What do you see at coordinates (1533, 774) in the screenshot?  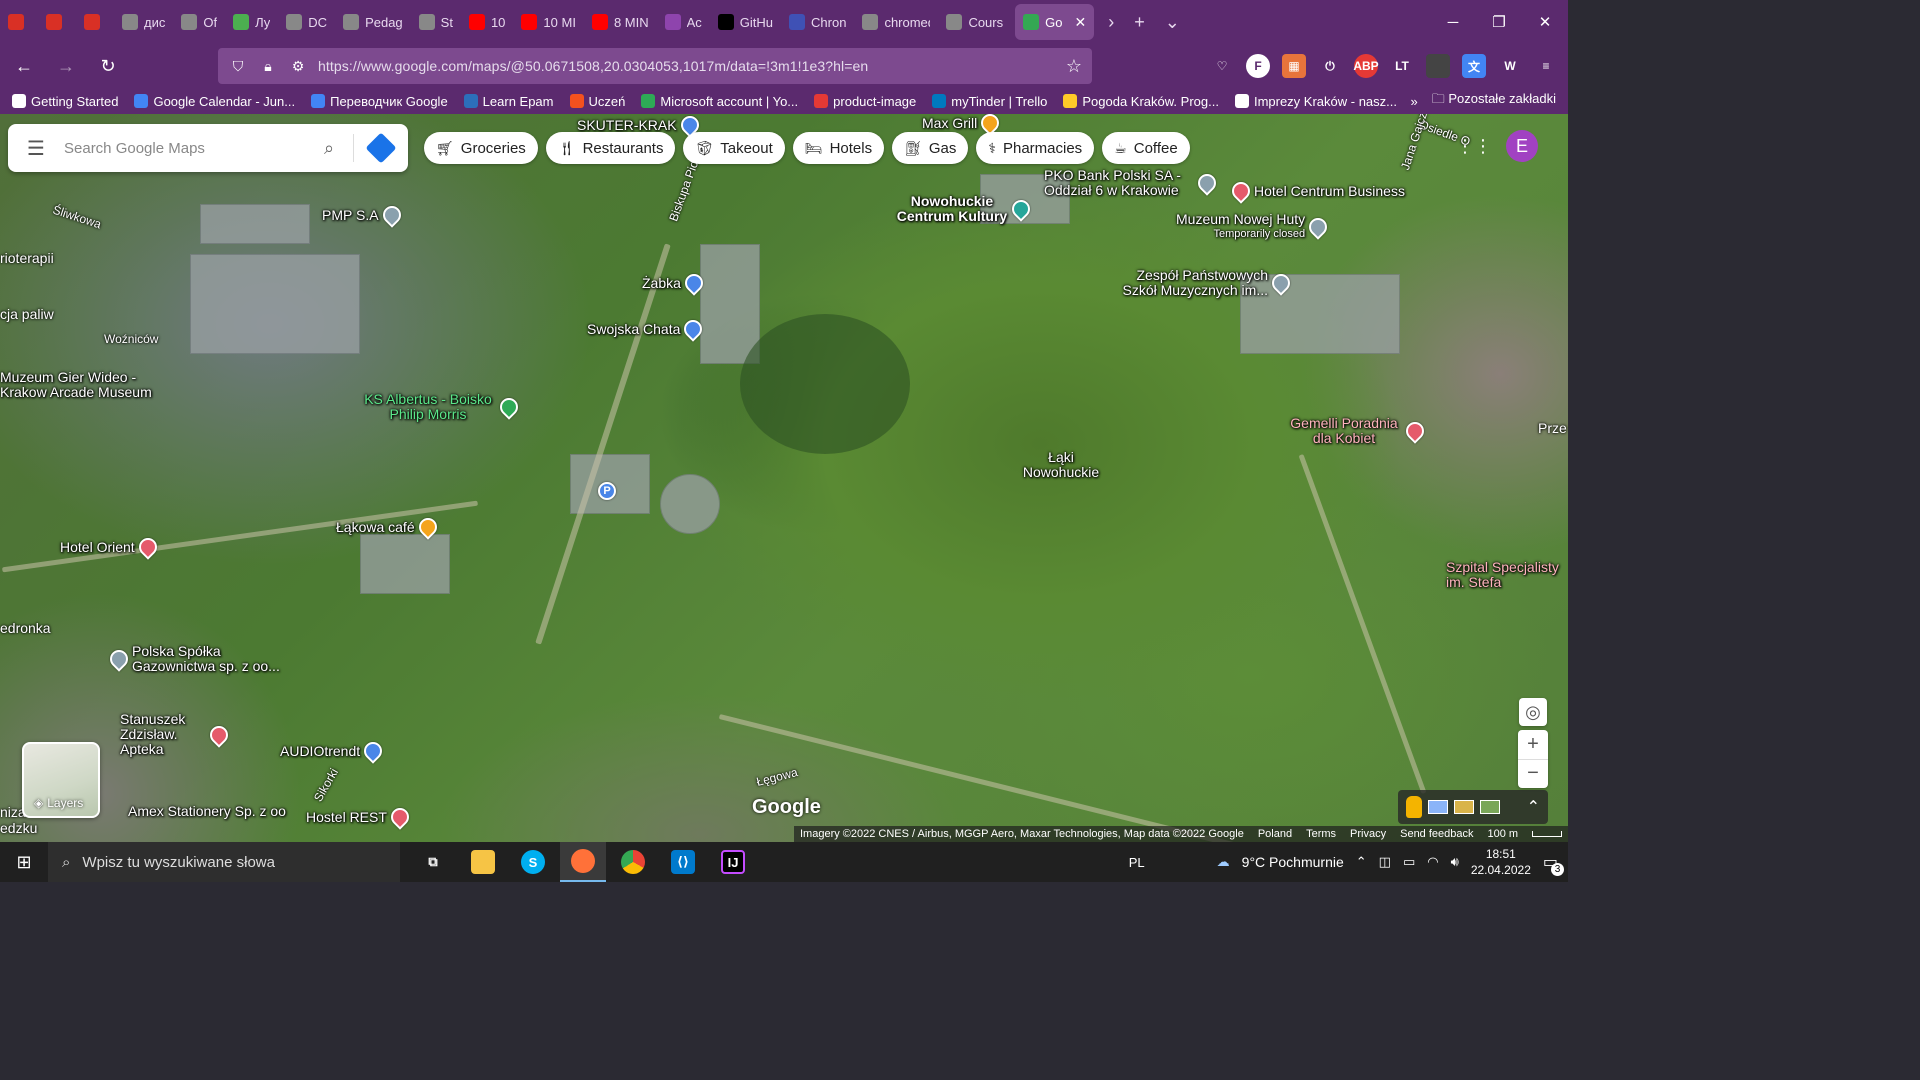 I see `zoom-out-button: −` at bounding box center [1533, 774].